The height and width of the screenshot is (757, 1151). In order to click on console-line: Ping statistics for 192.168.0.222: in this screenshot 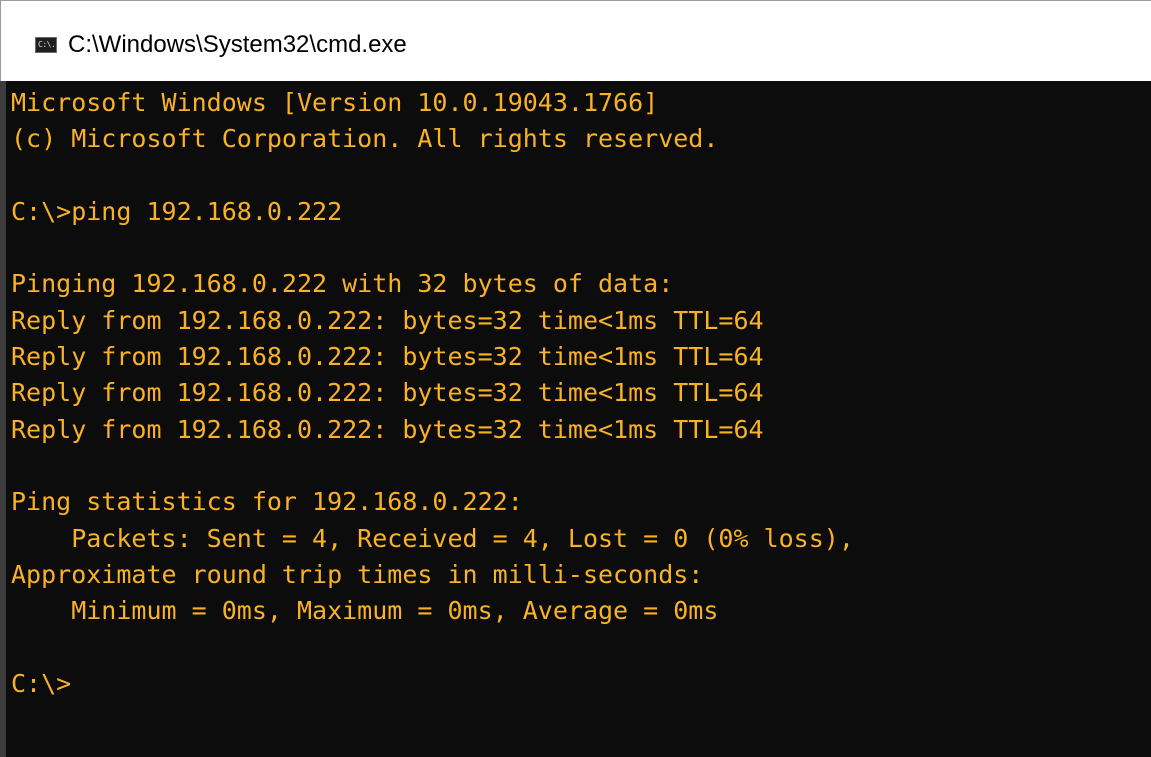, I will do `click(267, 502)`.